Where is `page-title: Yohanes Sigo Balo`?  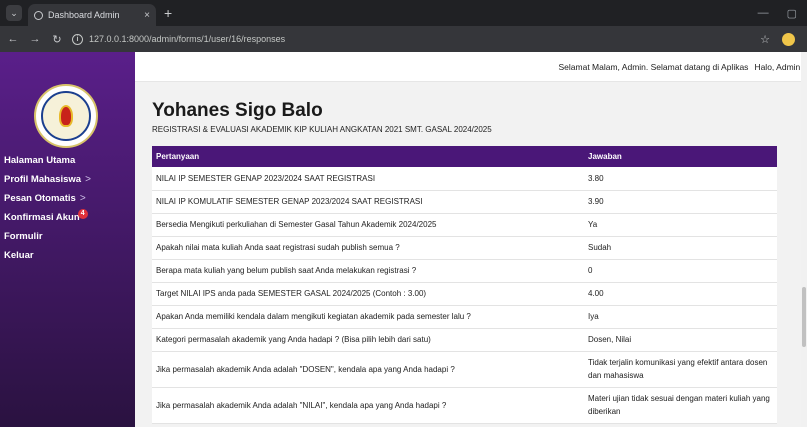 page-title: Yohanes Sigo Balo is located at coordinates (237, 110).